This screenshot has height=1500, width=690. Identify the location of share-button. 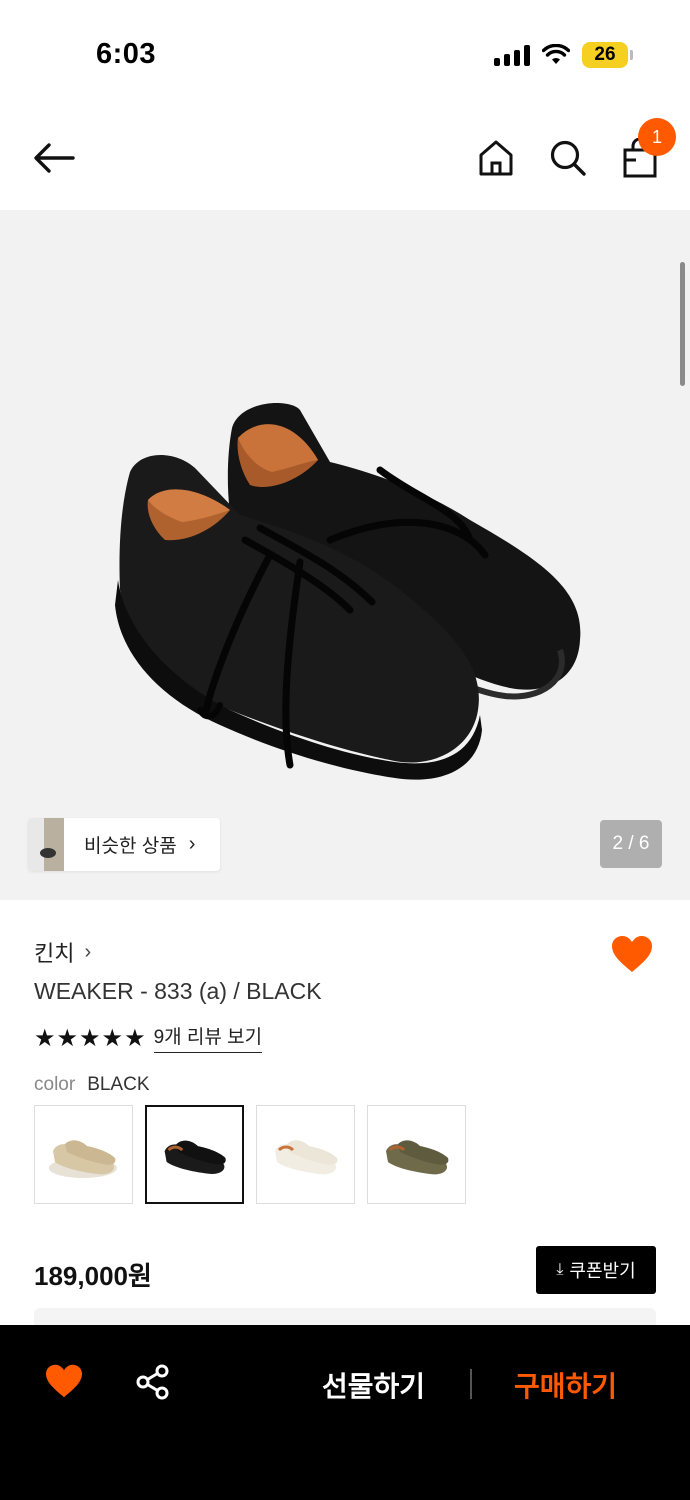
(154, 1383).